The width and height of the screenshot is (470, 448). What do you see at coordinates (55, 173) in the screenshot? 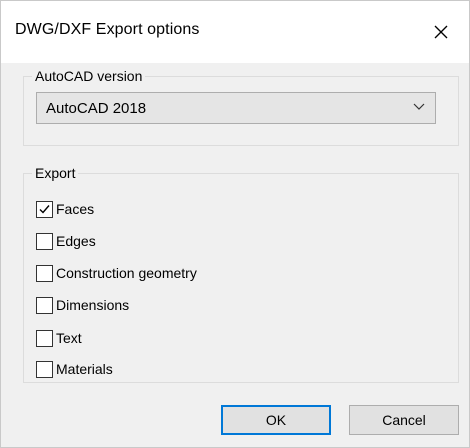
I see `export-group-label: Export` at bounding box center [55, 173].